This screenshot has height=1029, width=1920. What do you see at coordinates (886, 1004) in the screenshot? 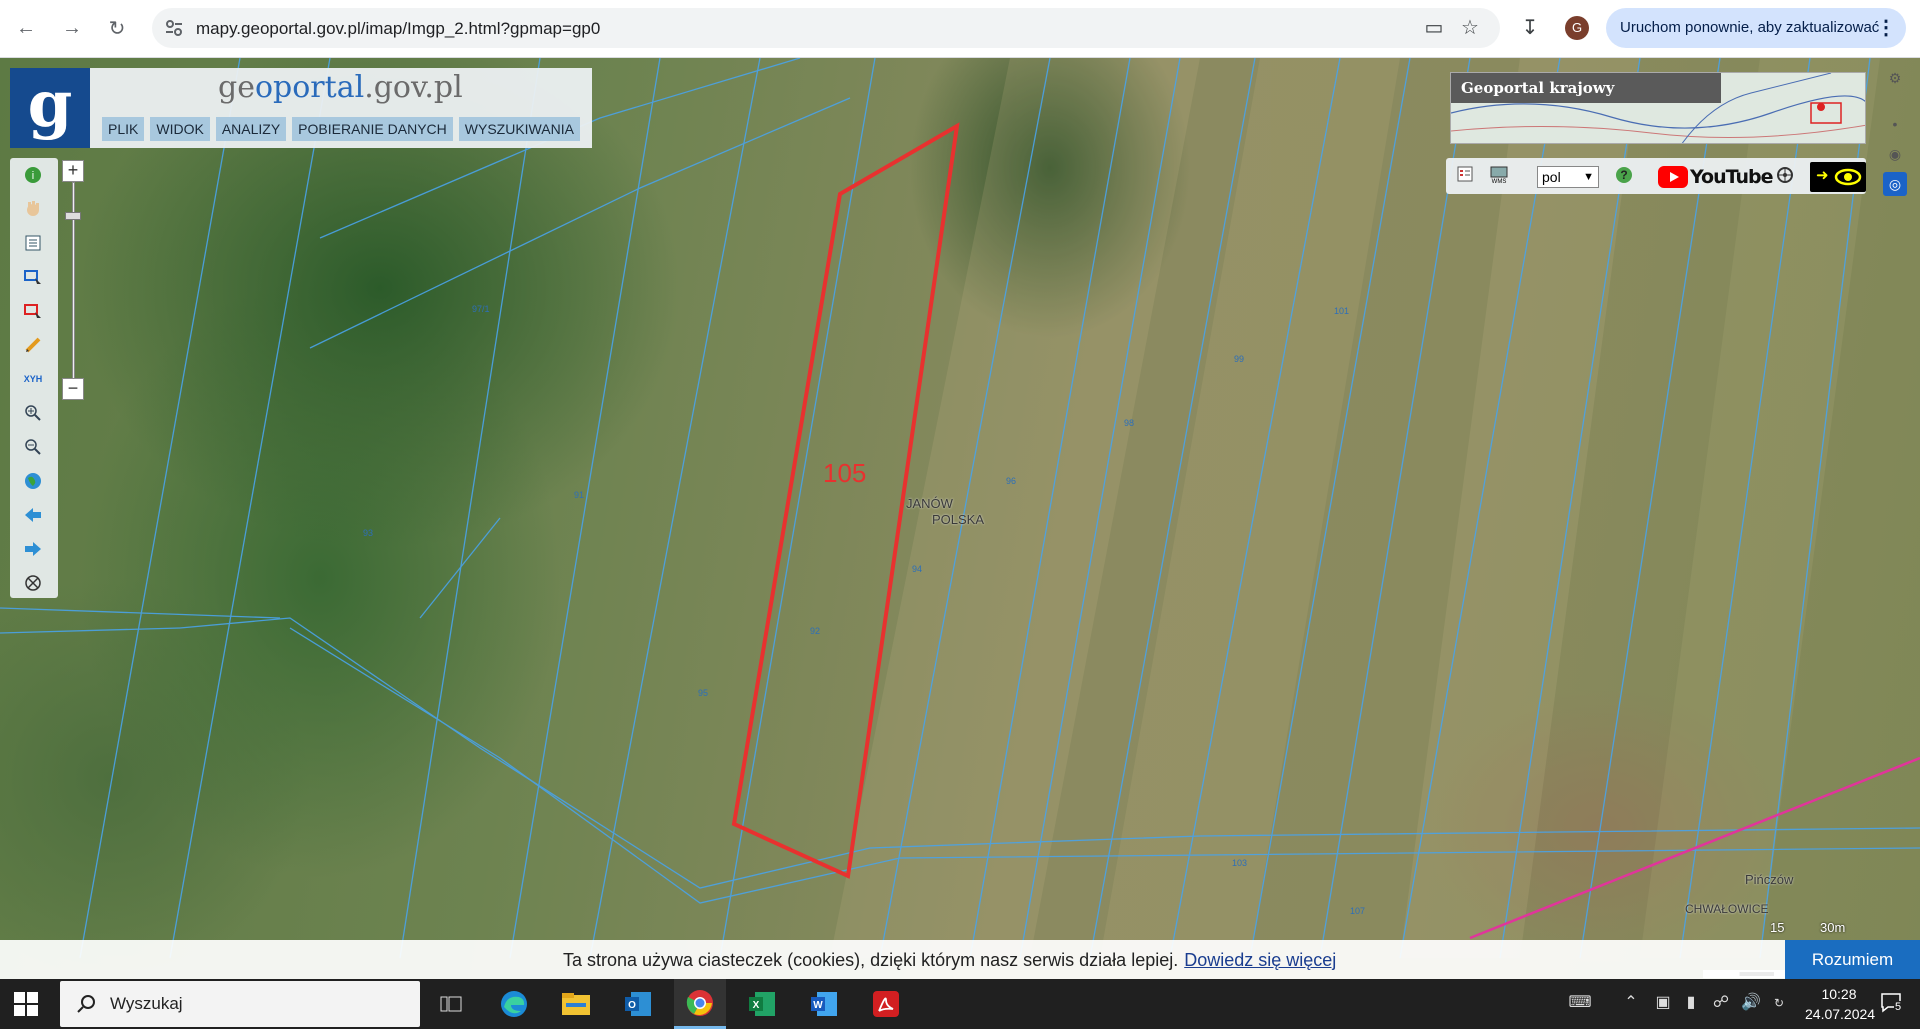
I see `acrobat-icon` at bounding box center [886, 1004].